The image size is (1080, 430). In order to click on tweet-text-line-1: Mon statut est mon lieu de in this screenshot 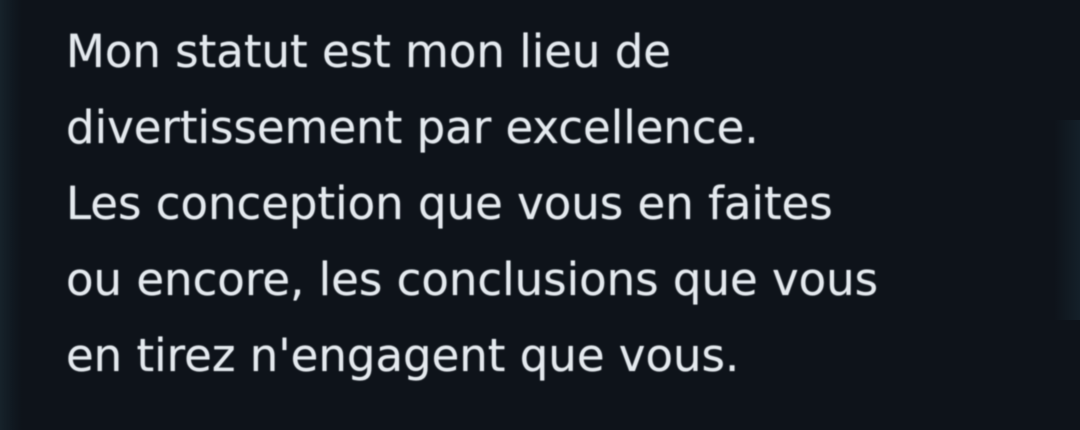, I will do `click(368, 51)`.